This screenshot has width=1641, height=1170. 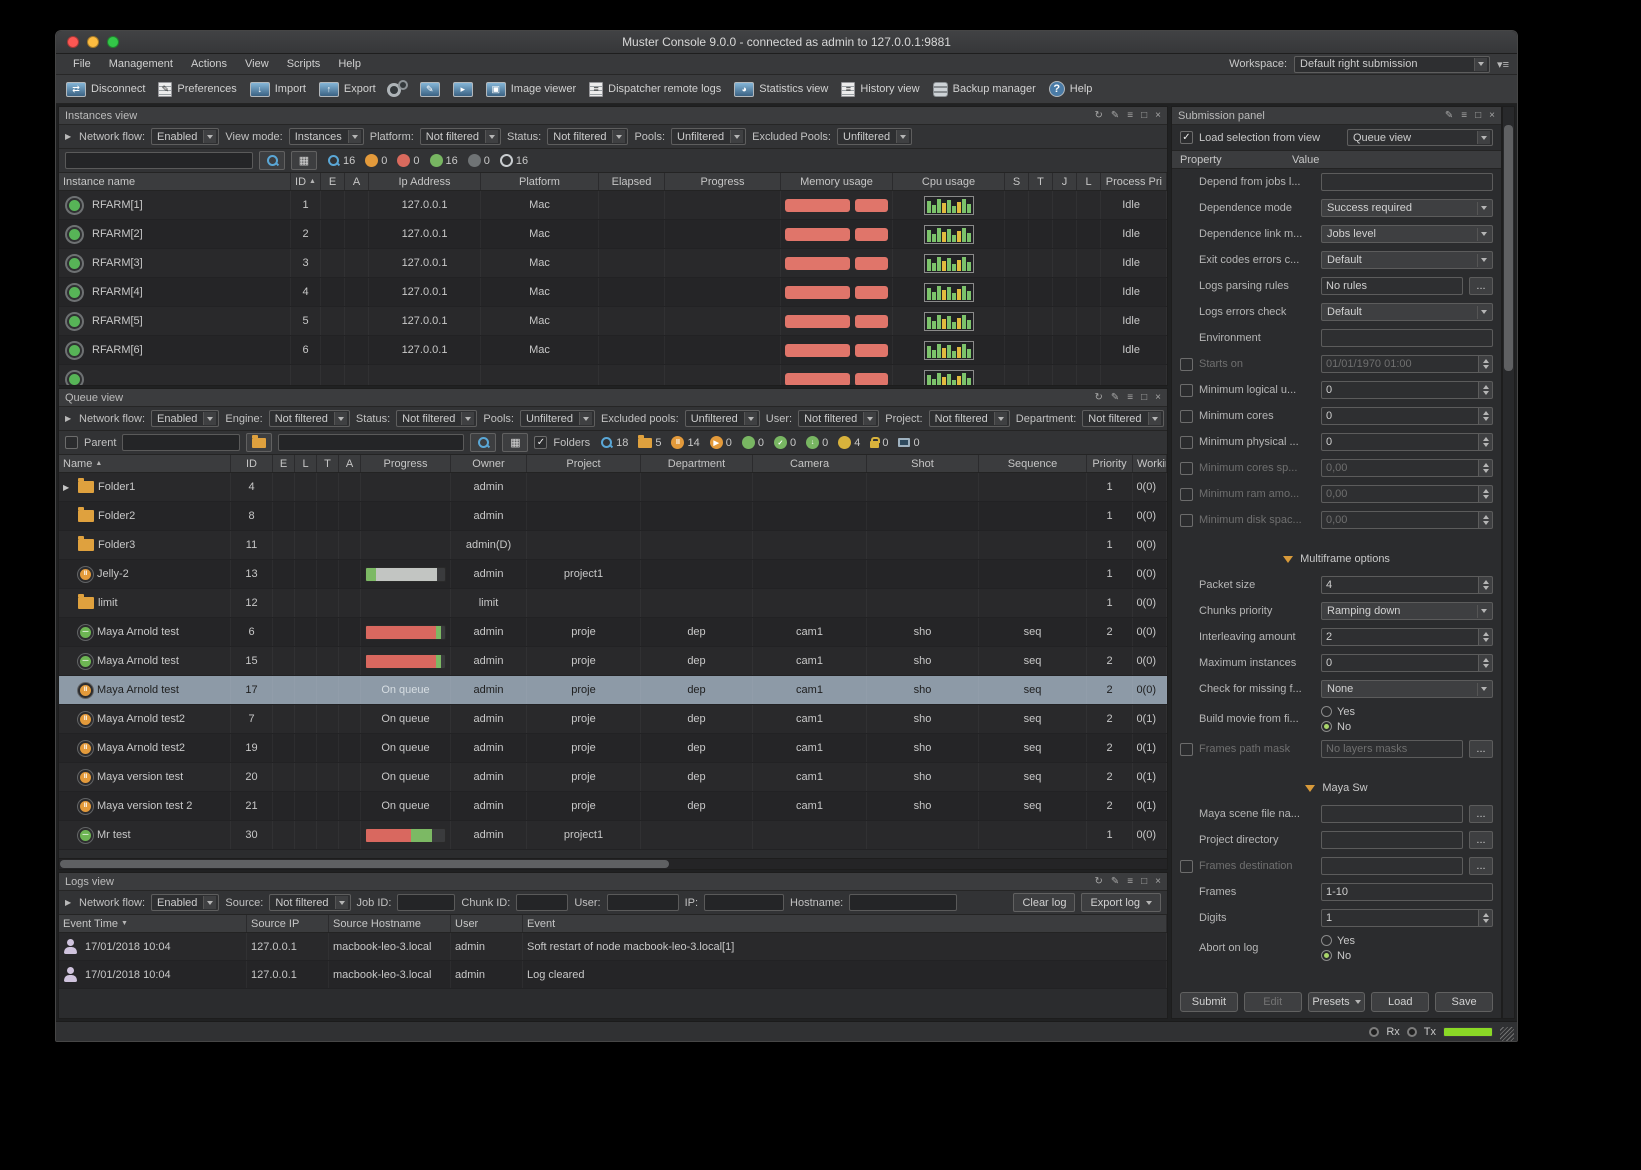 I want to click on column-header: Cpu usage, so click(x=949, y=181).